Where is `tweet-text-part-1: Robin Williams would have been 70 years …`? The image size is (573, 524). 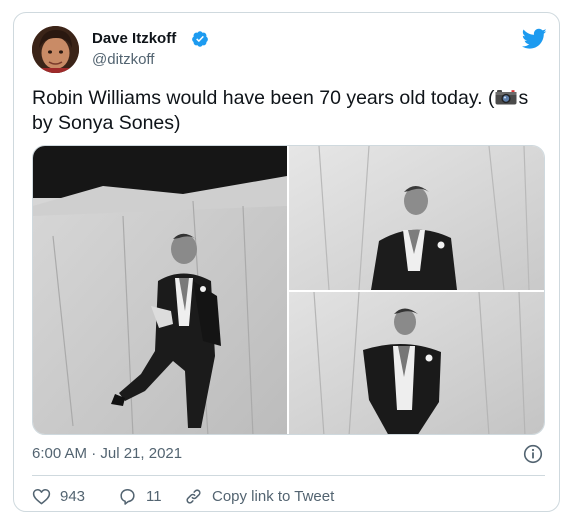 tweet-text-part-1: Robin Williams would have been 70 years … is located at coordinates (263, 98).